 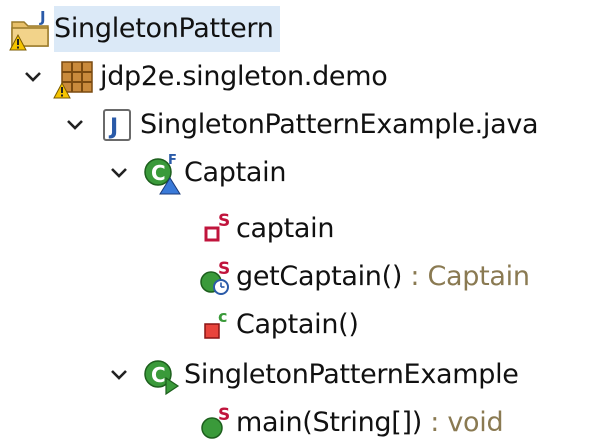 I want to click on tree-item-label: SingletonPattern, so click(x=167, y=29).